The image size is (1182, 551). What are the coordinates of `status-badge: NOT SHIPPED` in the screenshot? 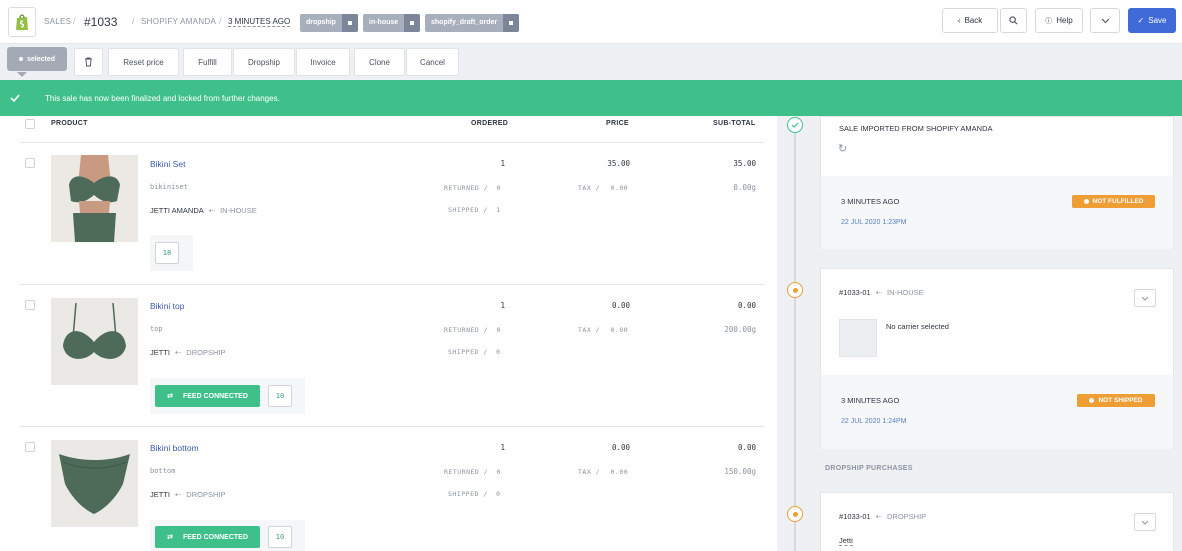 It's located at (1116, 400).